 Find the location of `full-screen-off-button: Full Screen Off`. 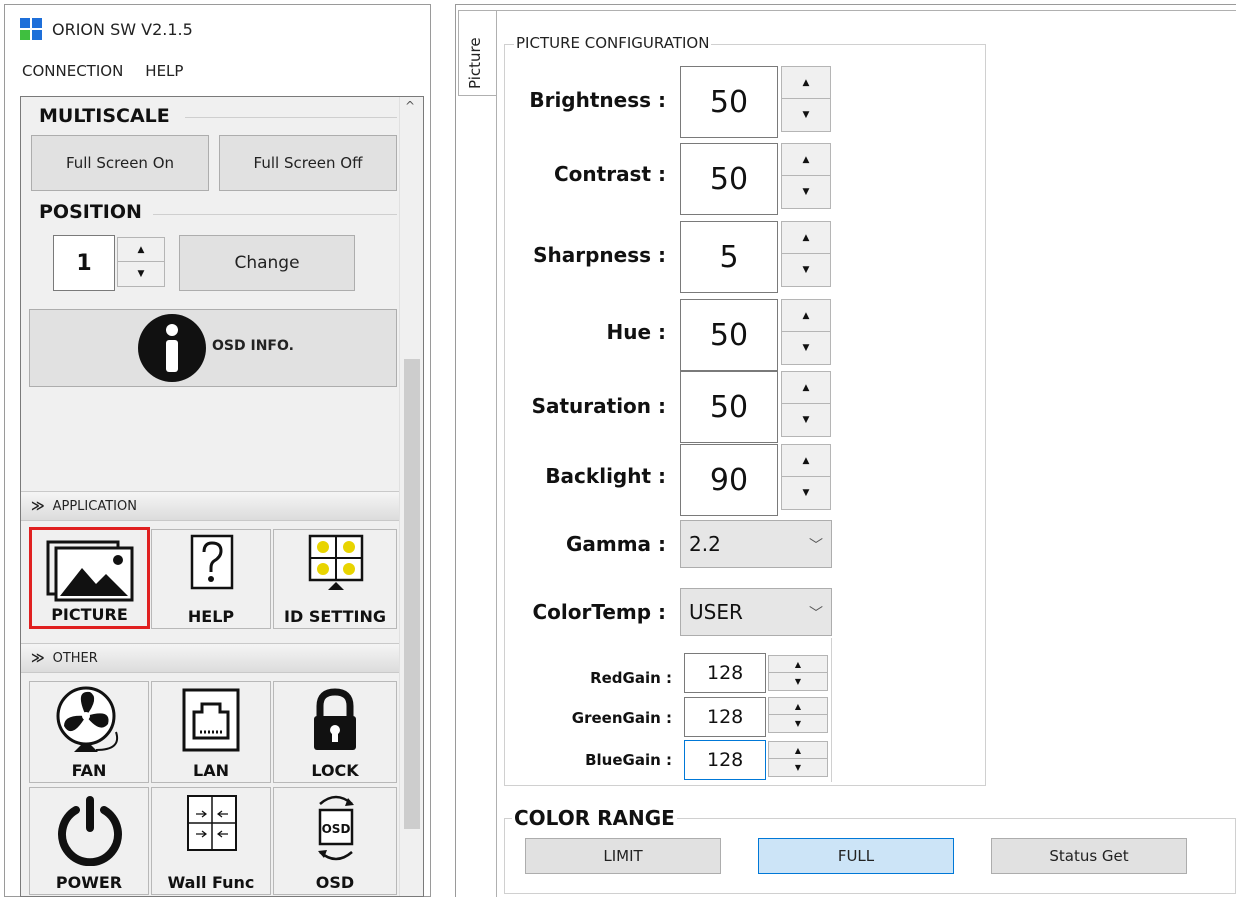

full-screen-off-button: Full Screen Off is located at coordinates (308, 163).